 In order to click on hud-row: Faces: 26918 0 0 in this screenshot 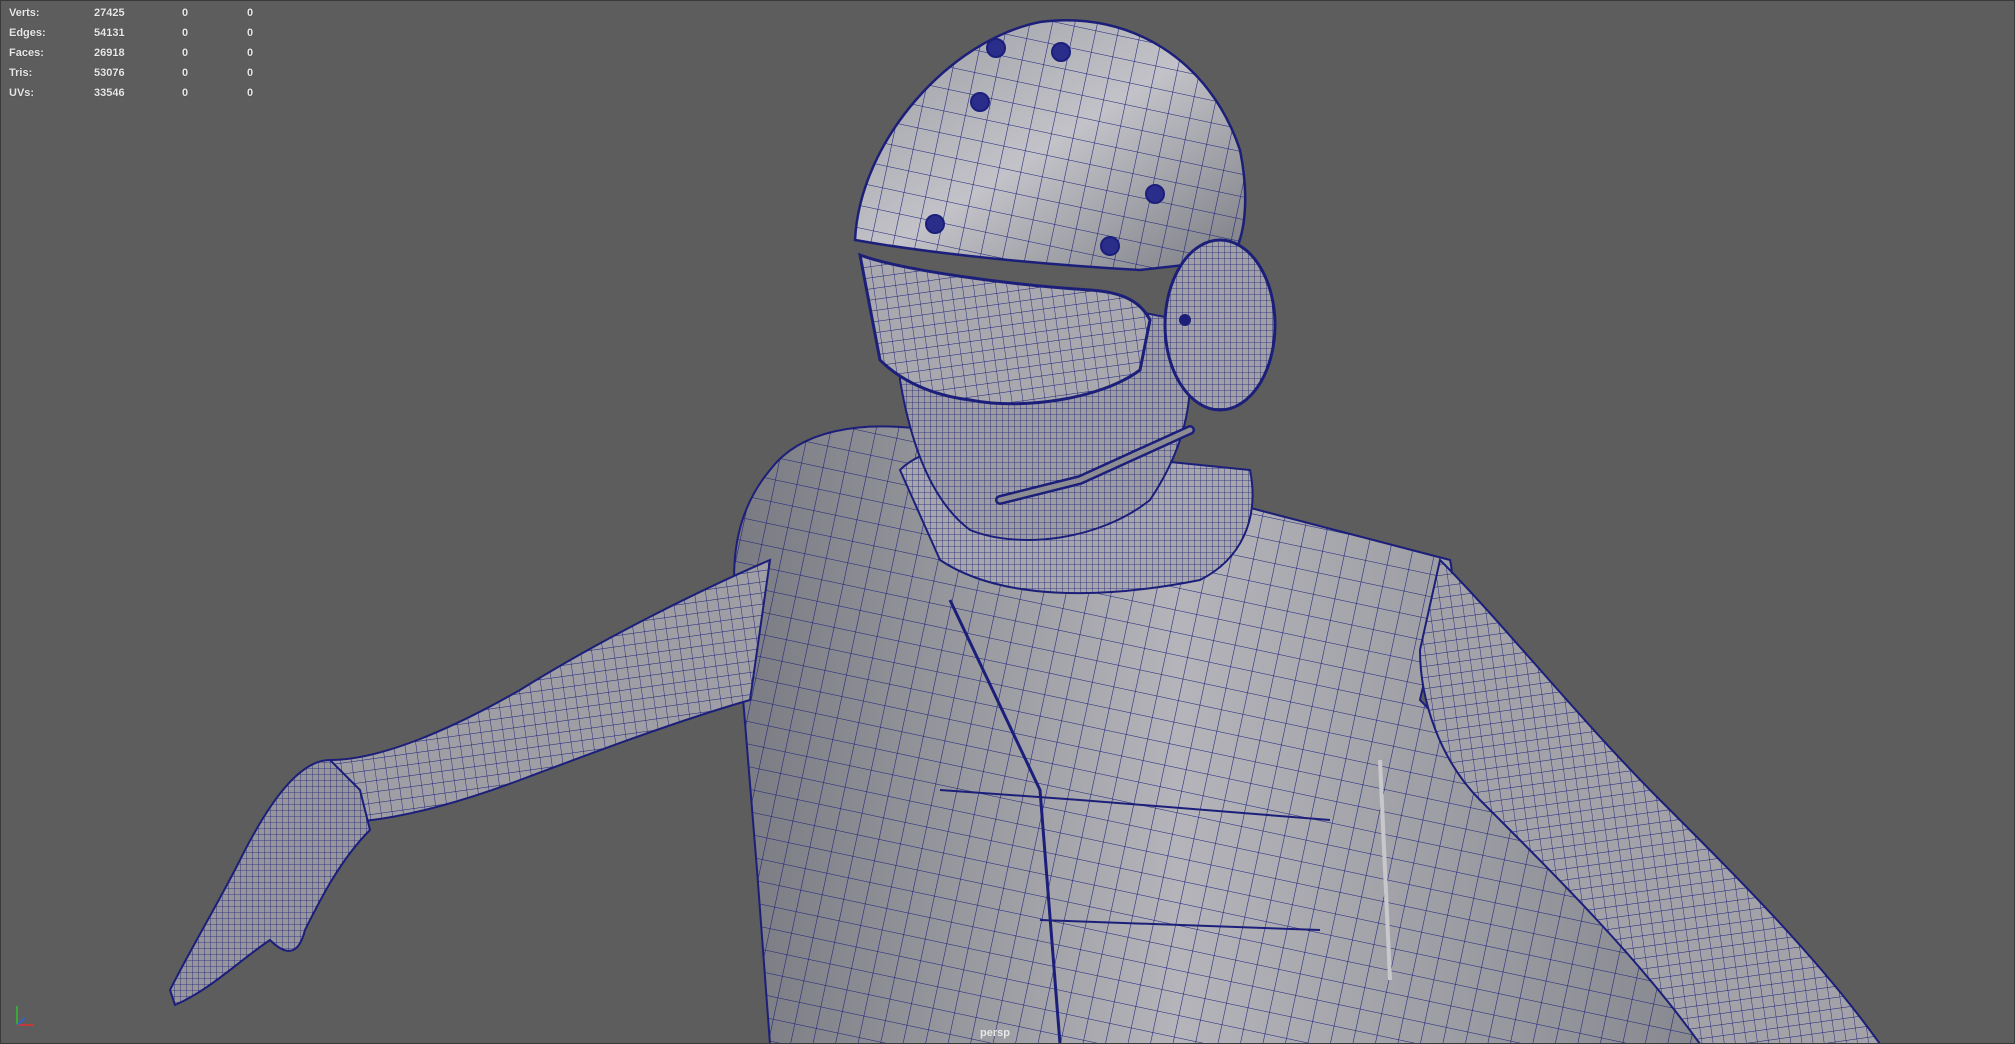, I will do `click(139, 53)`.